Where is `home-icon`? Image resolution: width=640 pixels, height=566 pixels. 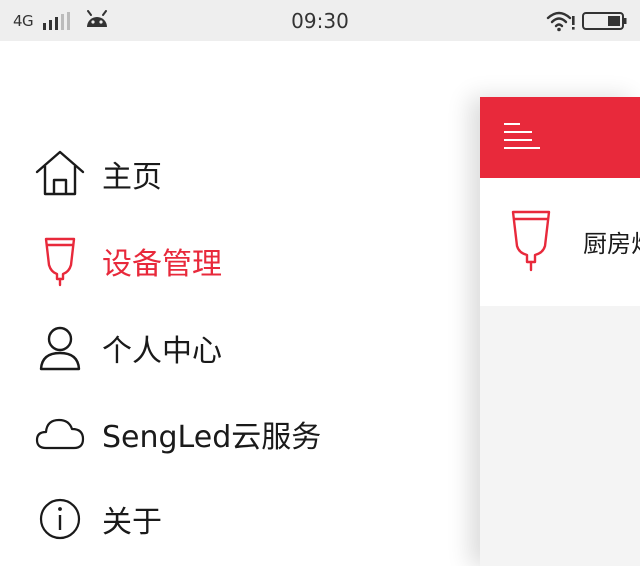 home-icon is located at coordinates (60, 174).